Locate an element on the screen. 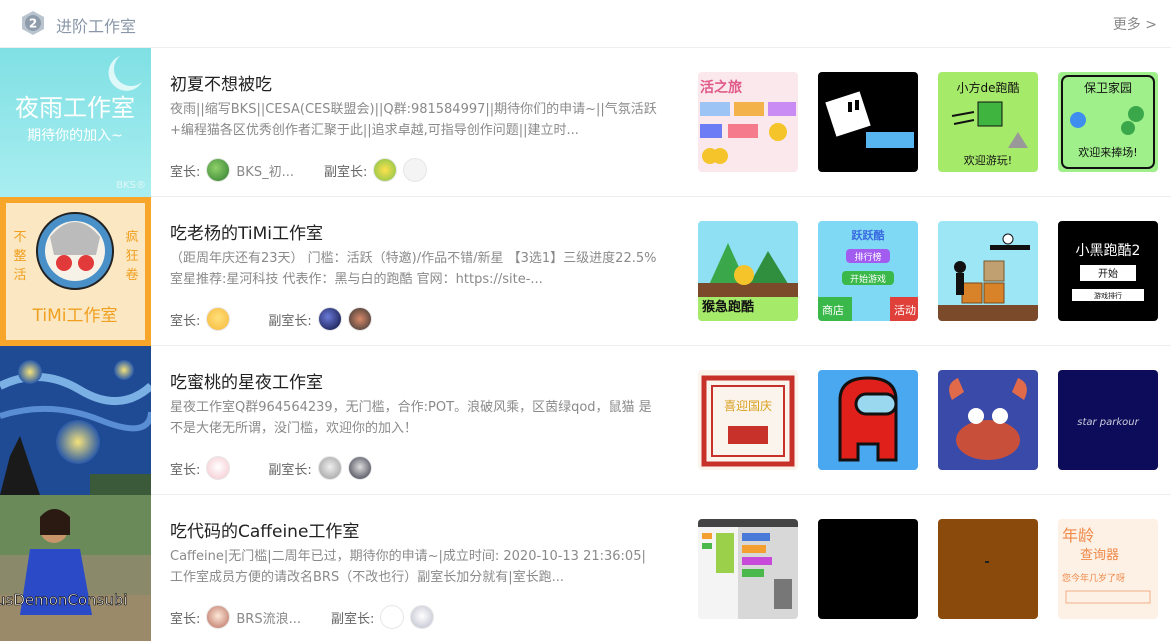 The image size is (1171, 644). cover-text: BKS® is located at coordinates (131, 185).